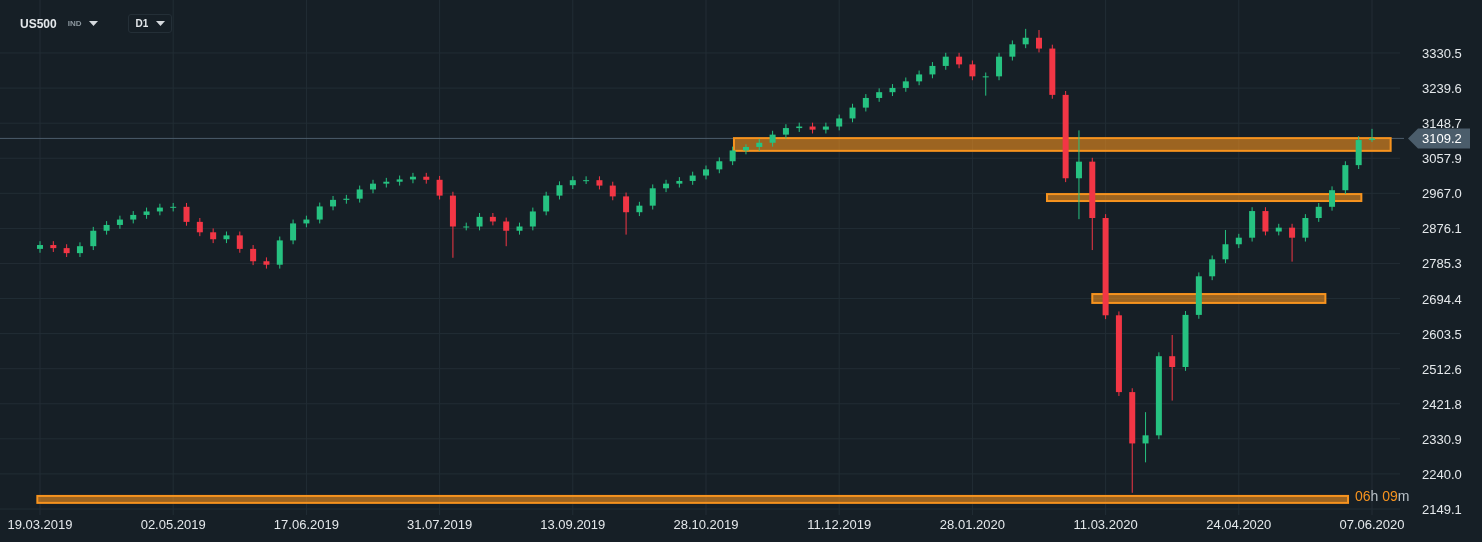 The height and width of the screenshot is (542, 1482). What do you see at coordinates (1442, 194) in the screenshot?
I see `y-axis-label: 2967.0` at bounding box center [1442, 194].